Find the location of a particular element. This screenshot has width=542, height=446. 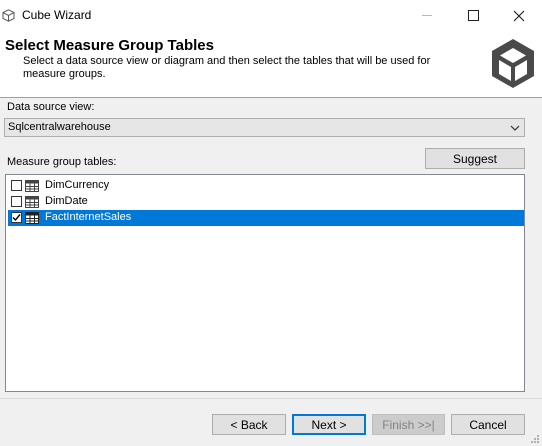

item-label: DimDate is located at coordinates (66, 201).